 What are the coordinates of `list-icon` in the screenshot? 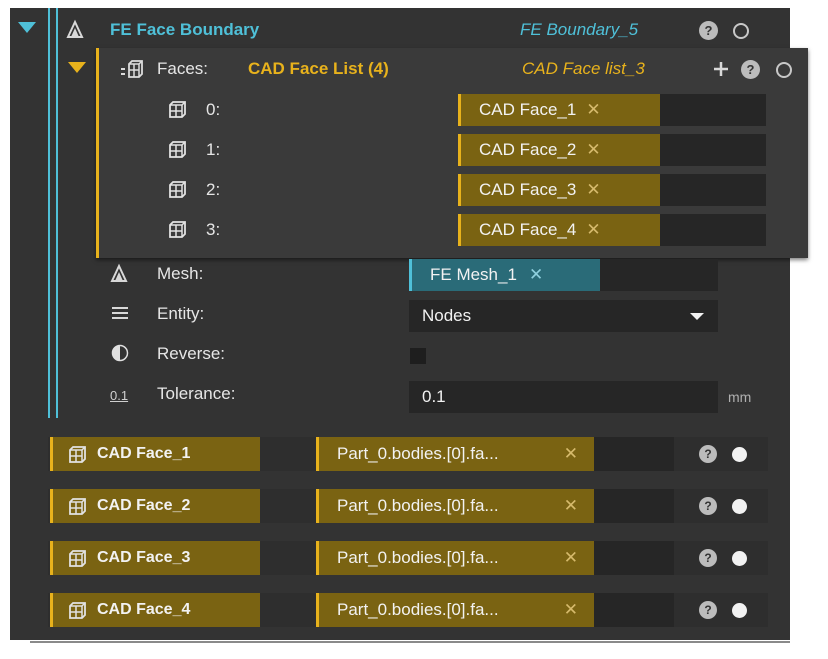 It's located at (120, 313).